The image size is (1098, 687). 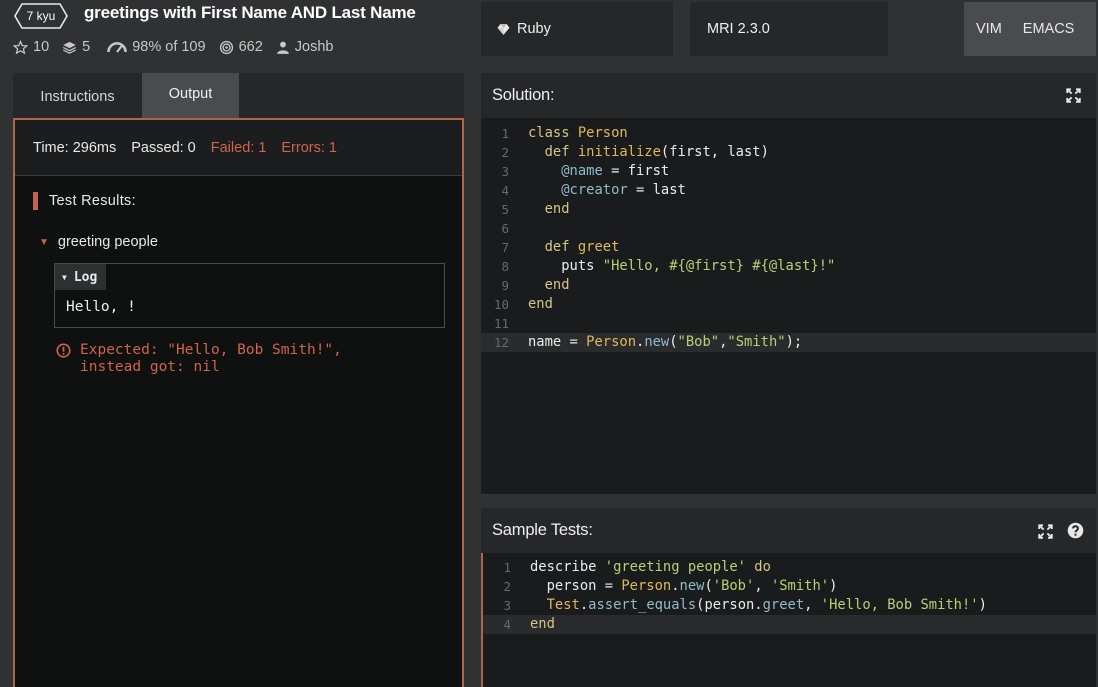 What do you see at coordinates (788, 247) in the screenshot?
I see `code-line: 7 def greet` at bounding box center [788, 247].